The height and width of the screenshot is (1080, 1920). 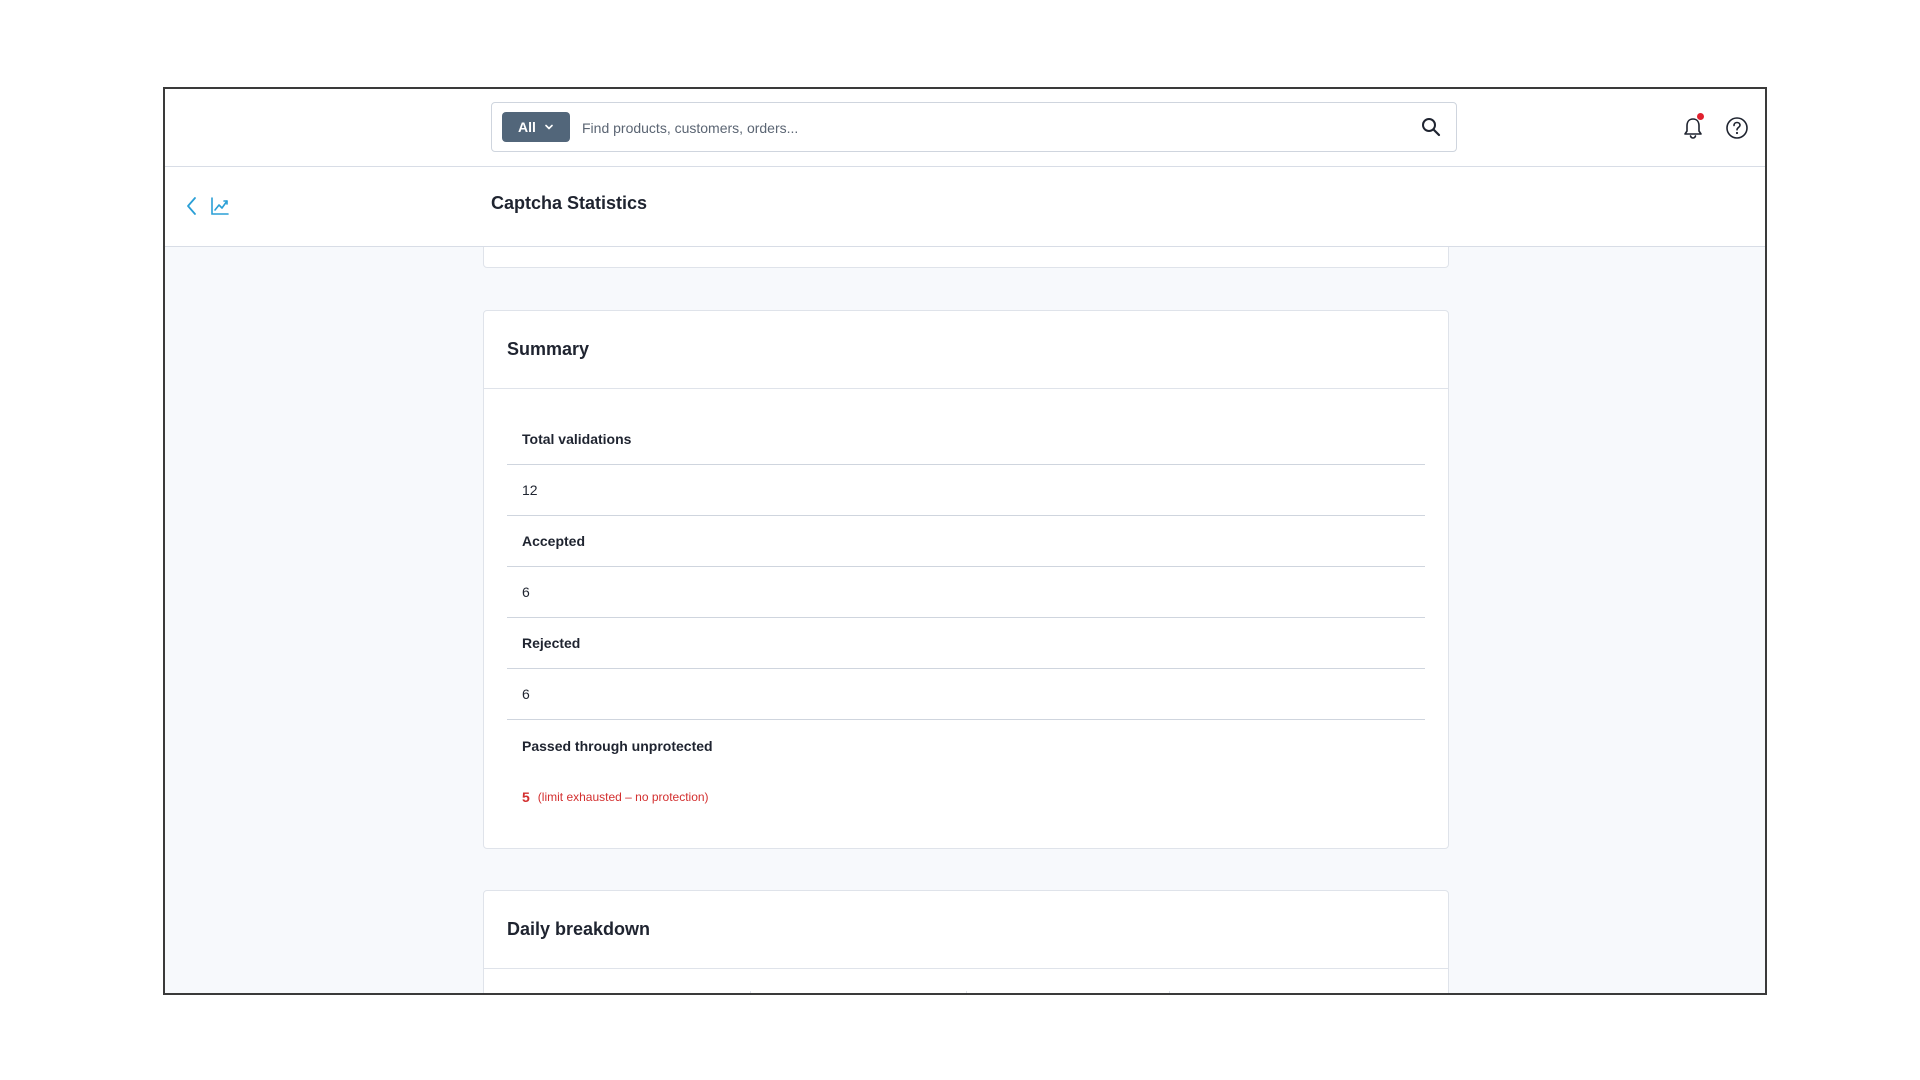 What do you see at coordinates (965, 207) in the screenshot?
I see `page-header: Captcha Statistics` at bounding box center [965, 207].